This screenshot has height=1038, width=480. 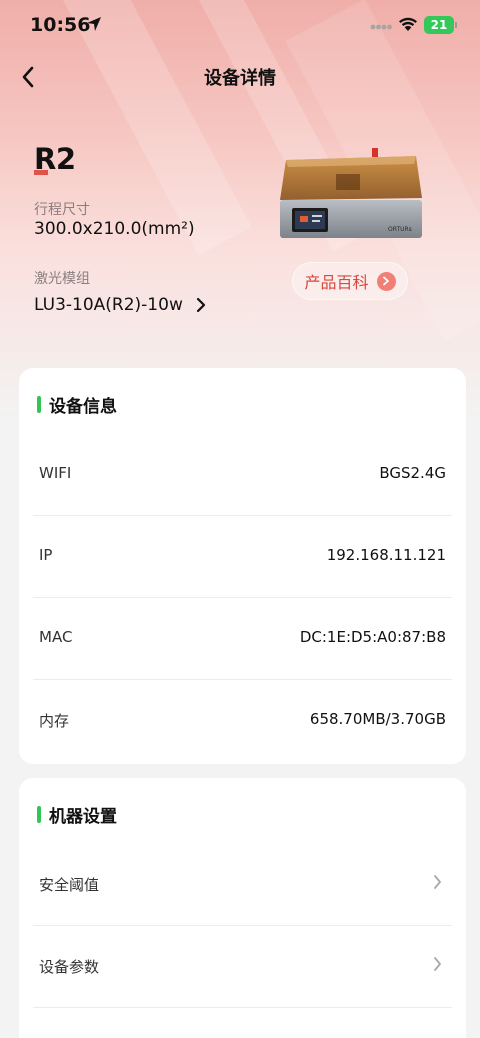 What do you see at coordinates (54, 721) in the screenshot?
I see `info-label: 内存` at bounding box center [54, 721].